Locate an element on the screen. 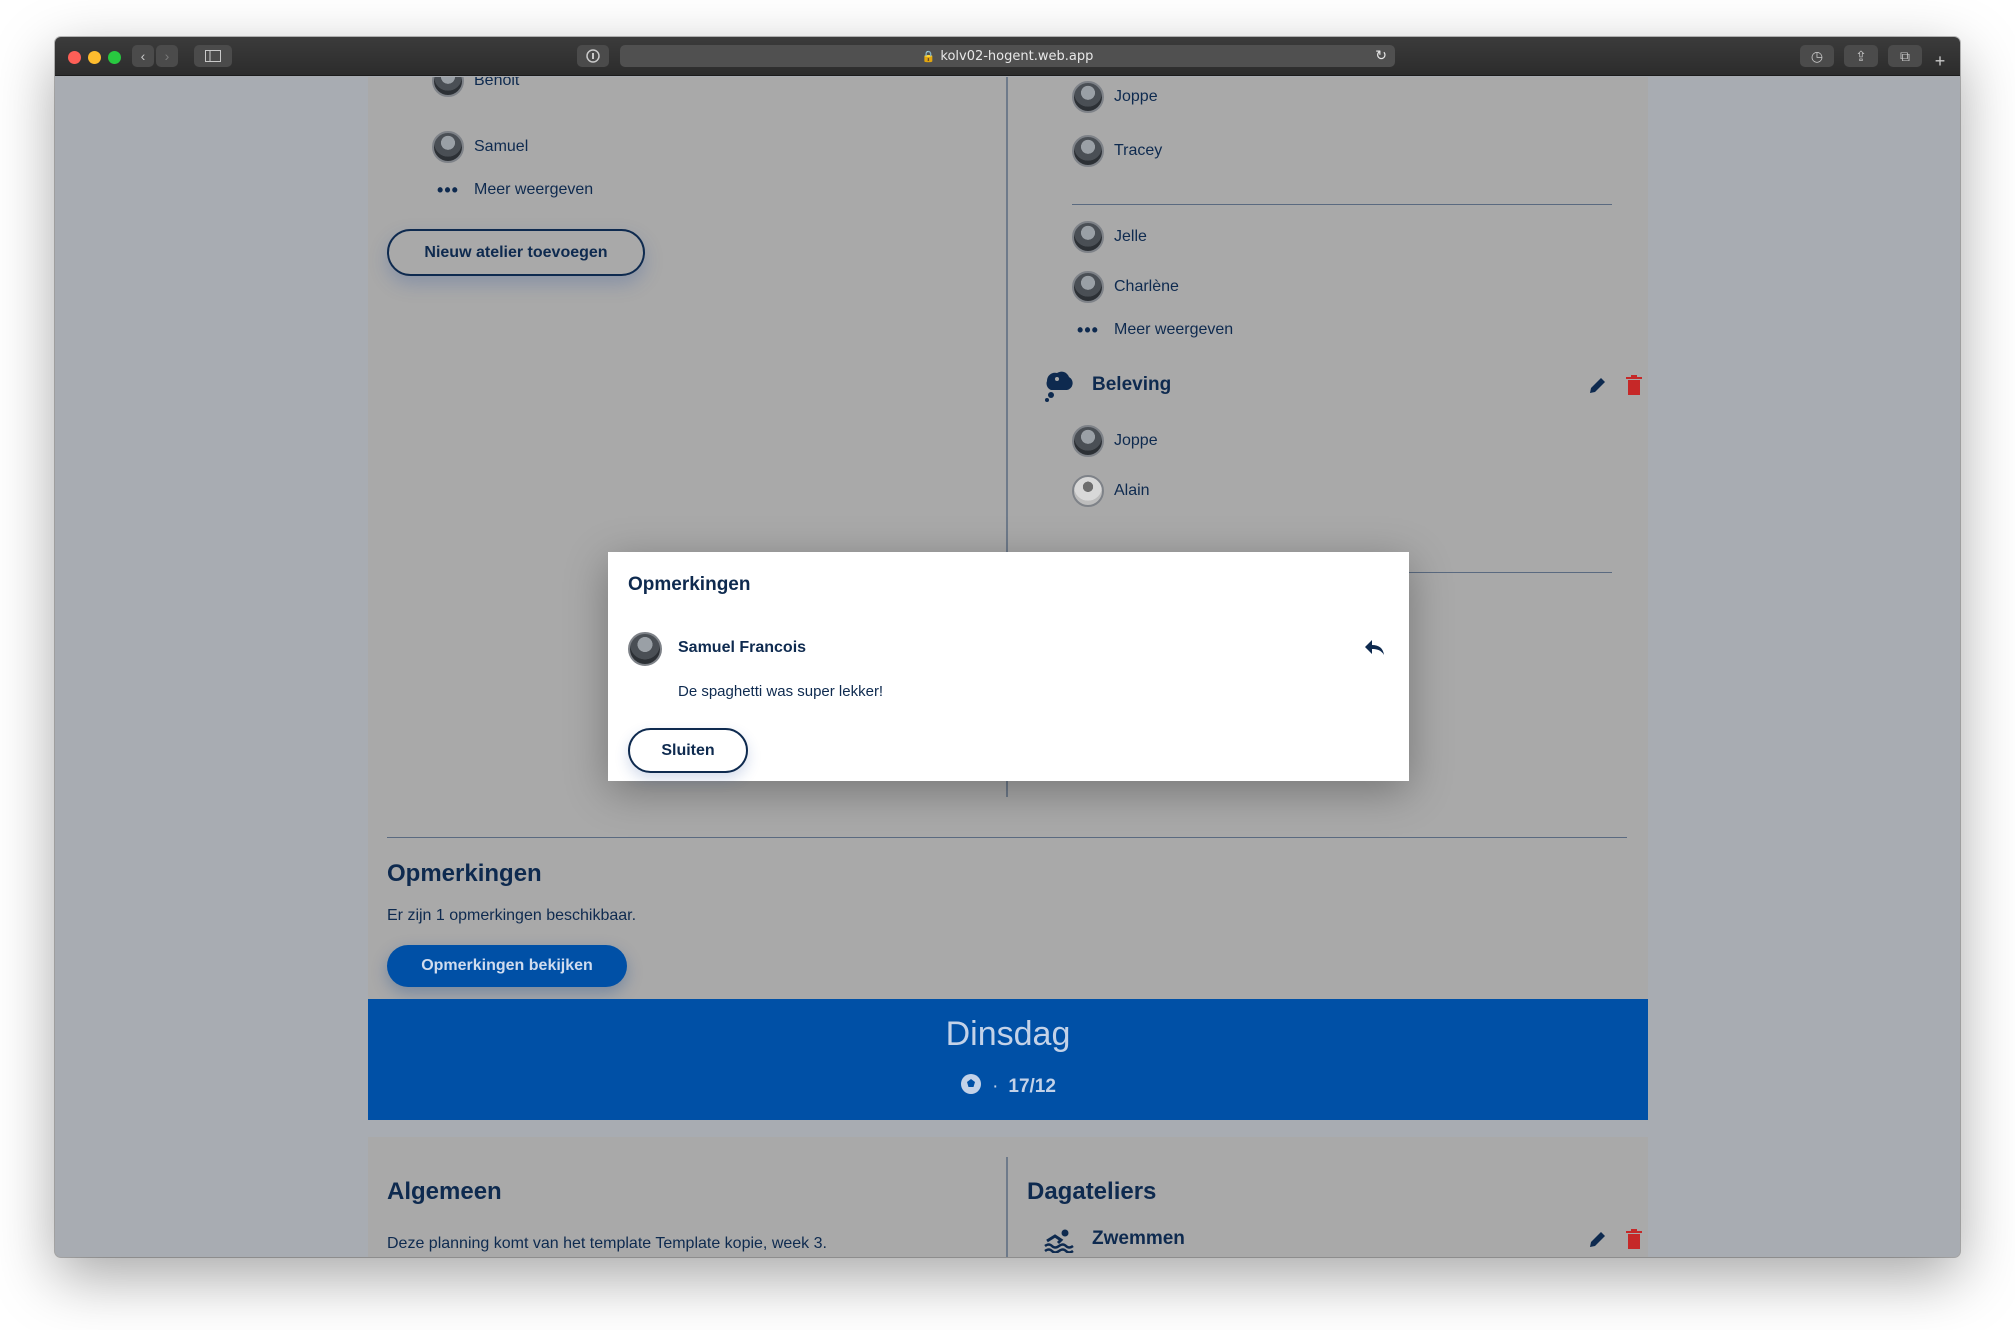 The image size is (2015, 1330). thought-bubble-icon is located at coordinates (1057, 385).